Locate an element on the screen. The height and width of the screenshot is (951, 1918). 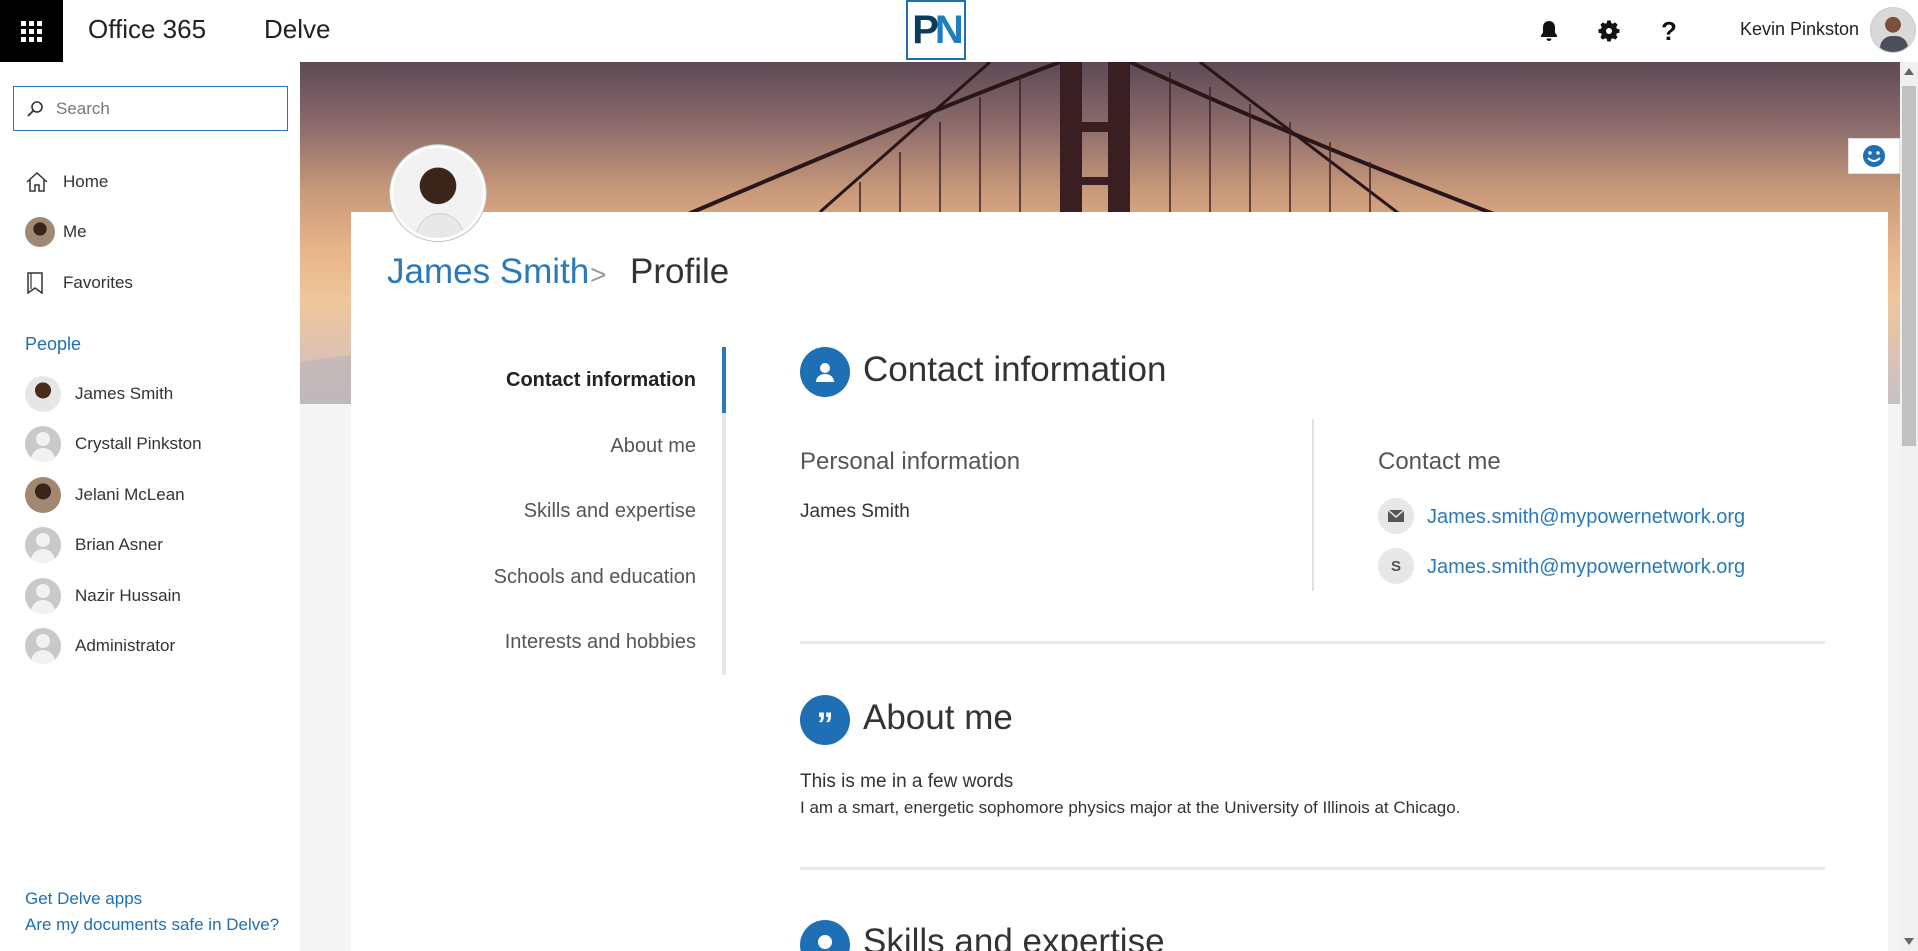
nav-item-label: Home is located at coordinates (86, 181).